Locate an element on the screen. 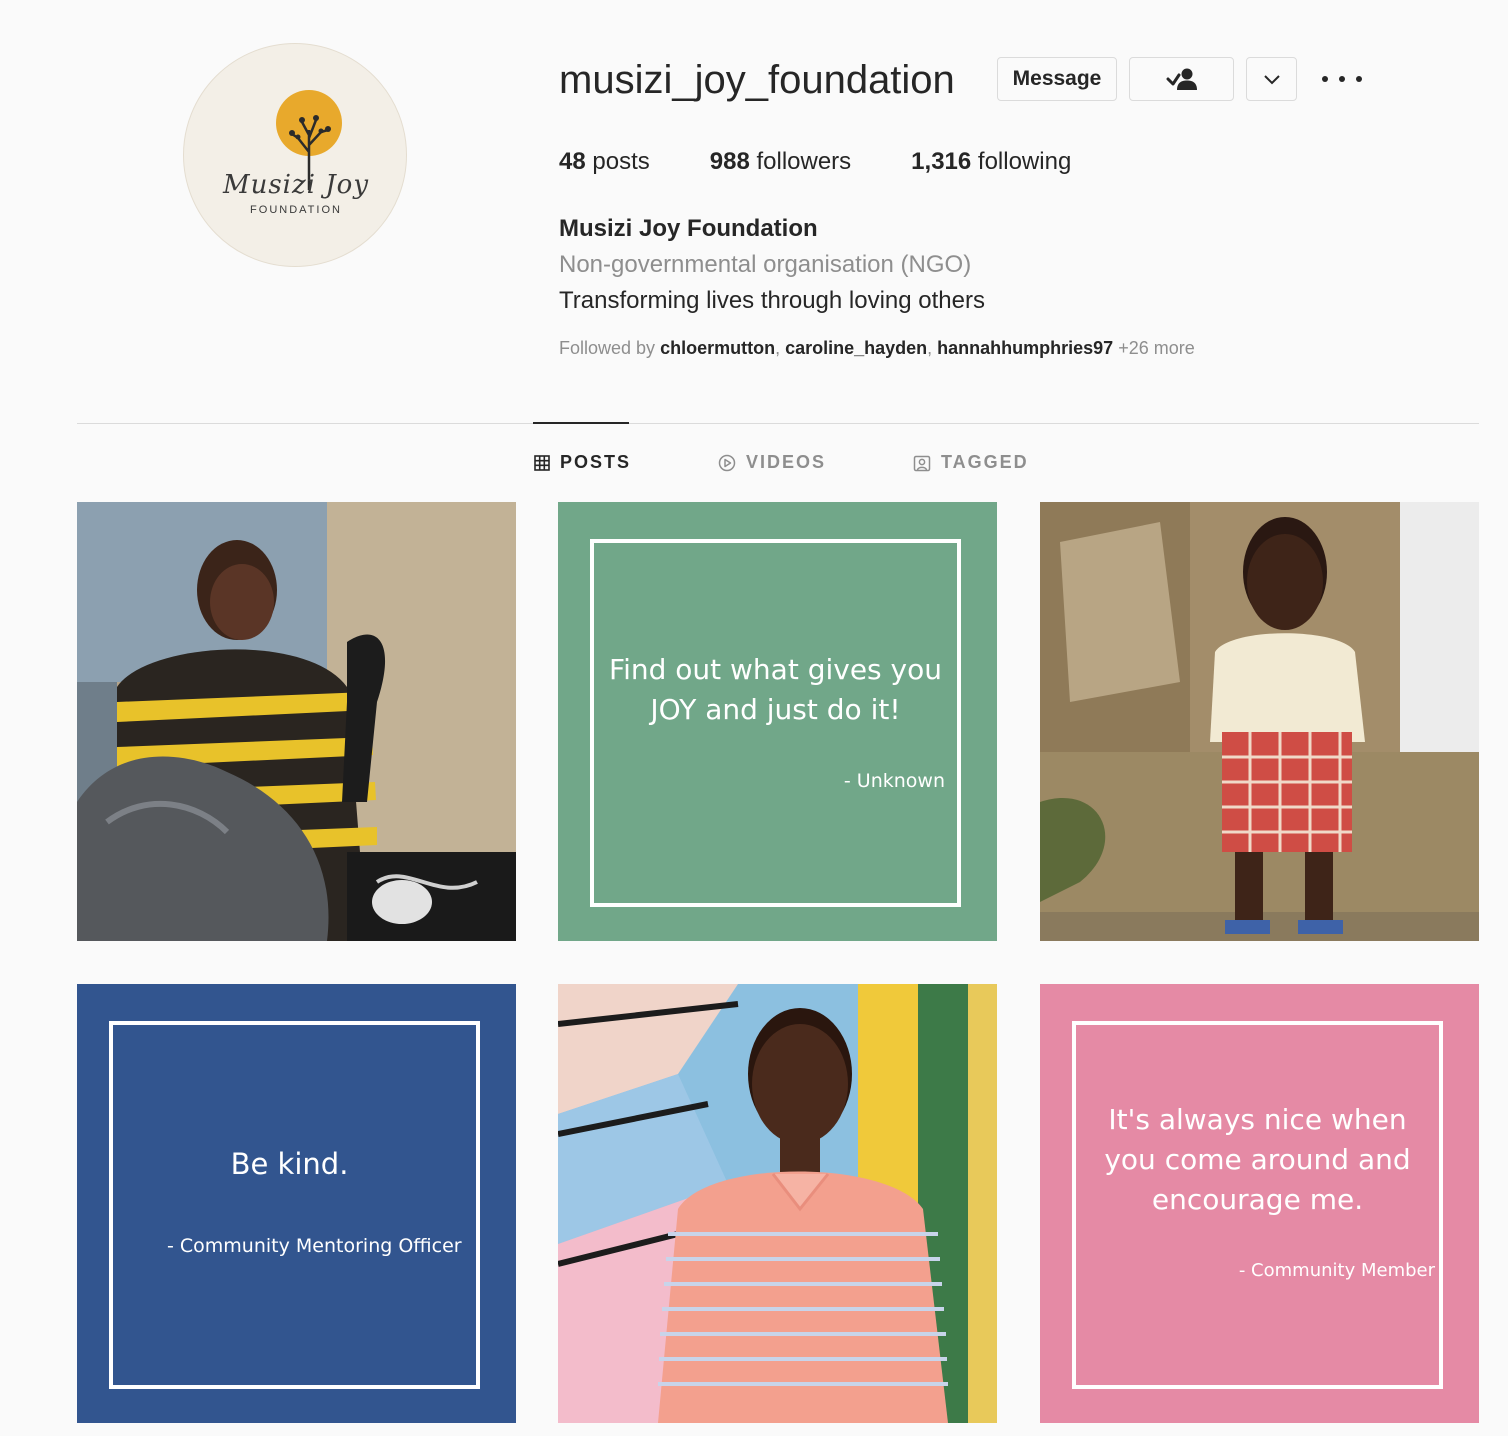  quote-attribution: - Community Mentoring Officer is located at coordinates (314, 1246).